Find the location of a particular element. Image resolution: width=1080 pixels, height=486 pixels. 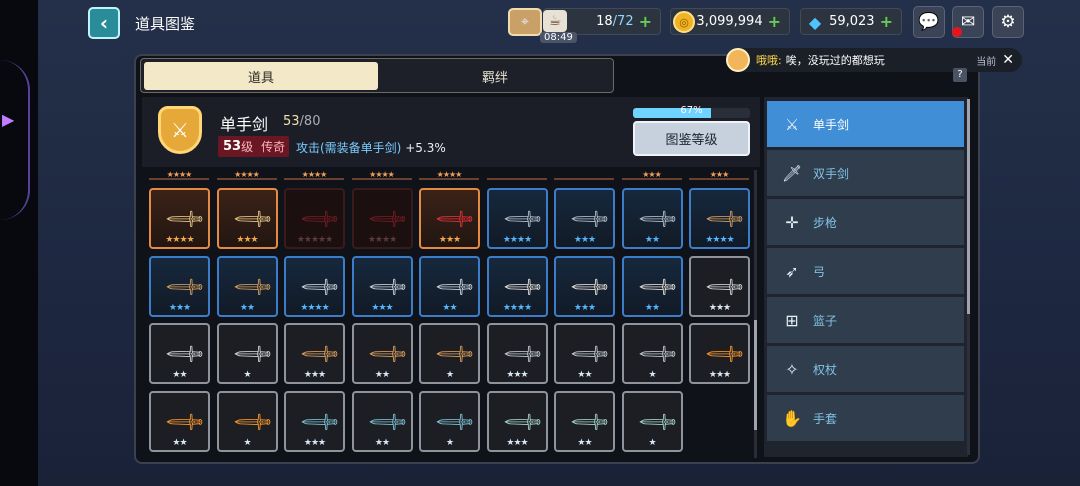

category-item-one-hand-sword: ⚔ 单手剑 is located at coordinates (865, 124).